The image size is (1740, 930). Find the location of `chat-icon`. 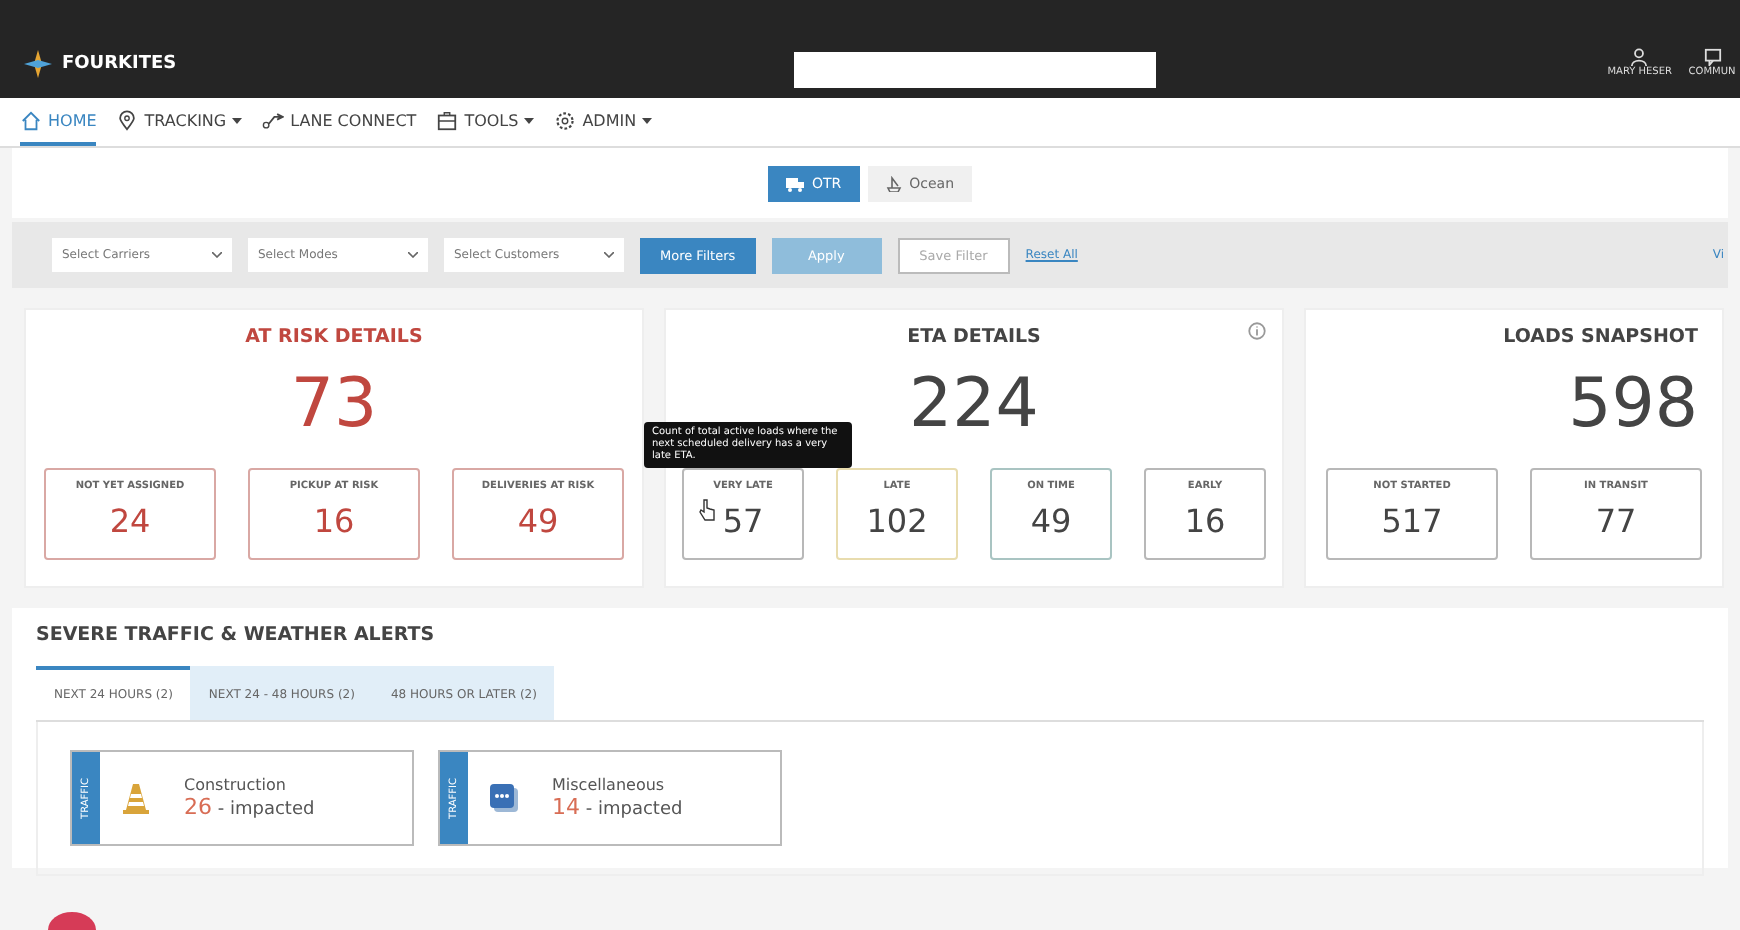

chat-icon is located at coordinates (1712, 57).